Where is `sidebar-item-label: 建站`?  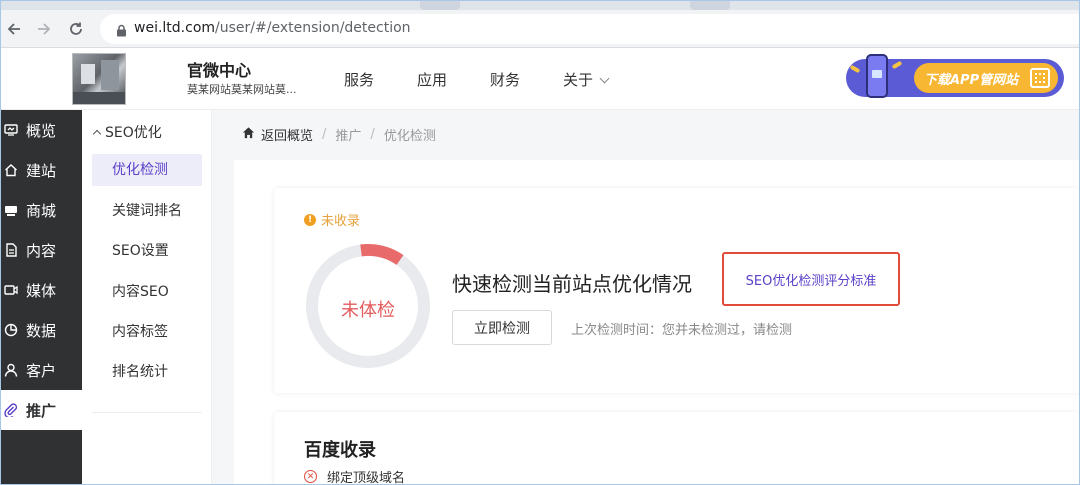 sidebar-item-label: 建站 is located at coordinates (41, 170).